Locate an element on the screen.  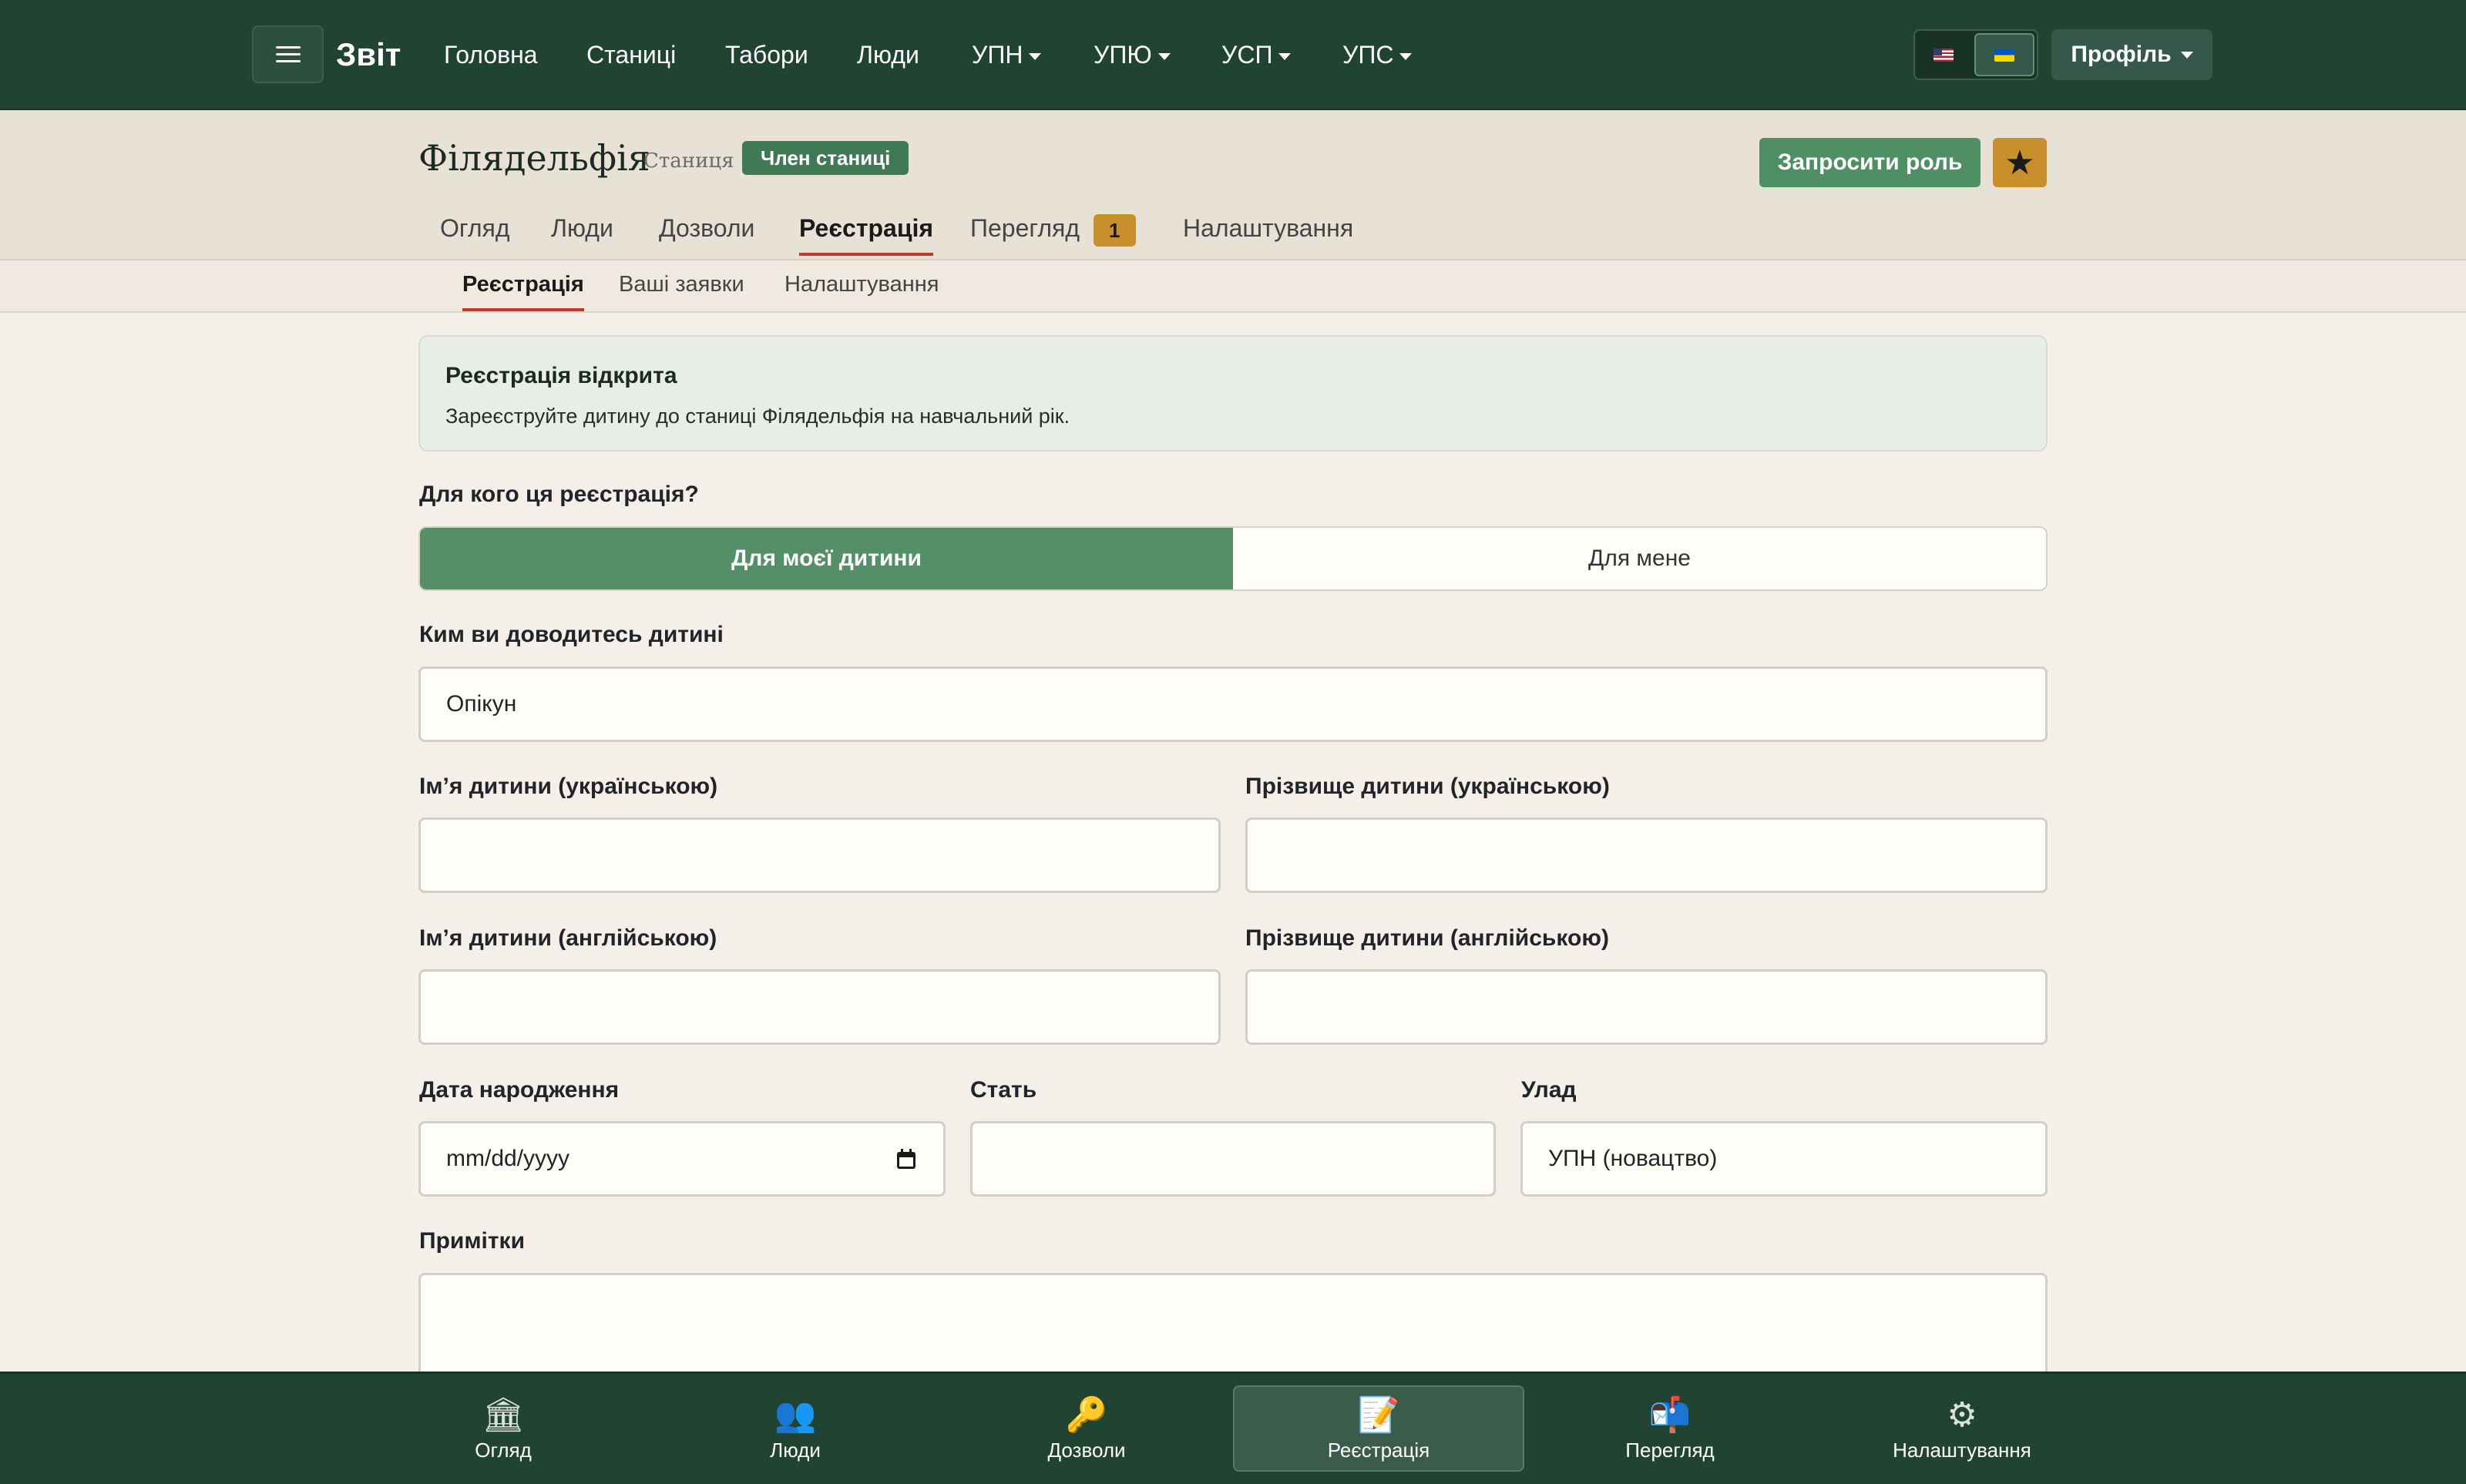
nav-upn-dropdown: УПН is located at coordinates (1007, 55).